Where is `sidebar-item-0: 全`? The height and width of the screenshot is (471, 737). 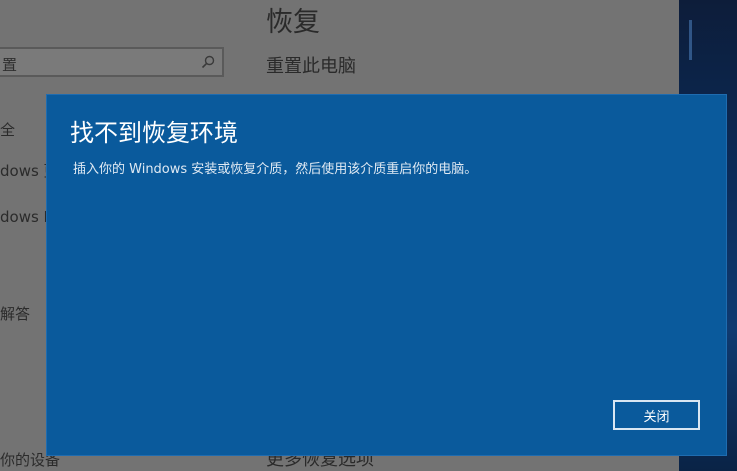
sidebar-item-0: 全 is located at coordinates (7, 129).